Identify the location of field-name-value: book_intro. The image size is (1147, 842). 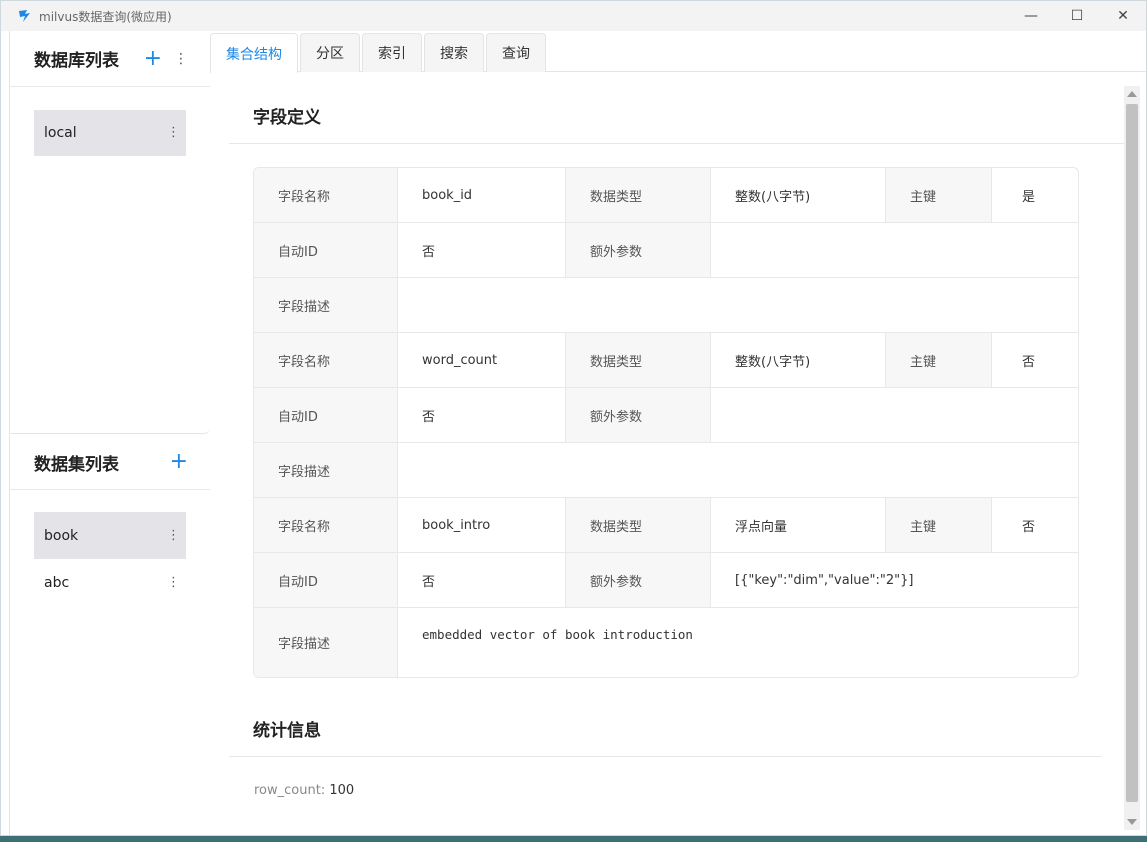
(482, 525).